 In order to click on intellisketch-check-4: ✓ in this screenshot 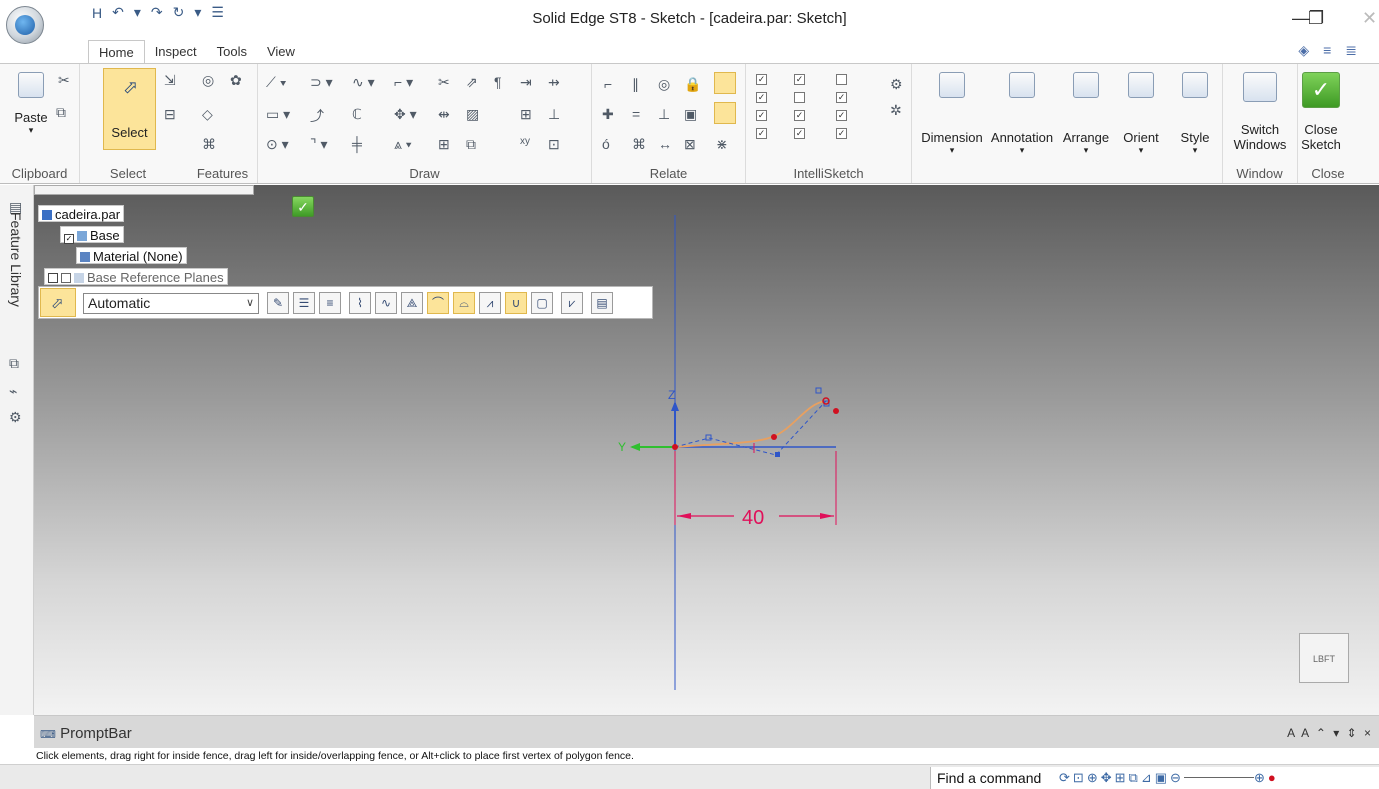, I will do `click(761, 97)`.